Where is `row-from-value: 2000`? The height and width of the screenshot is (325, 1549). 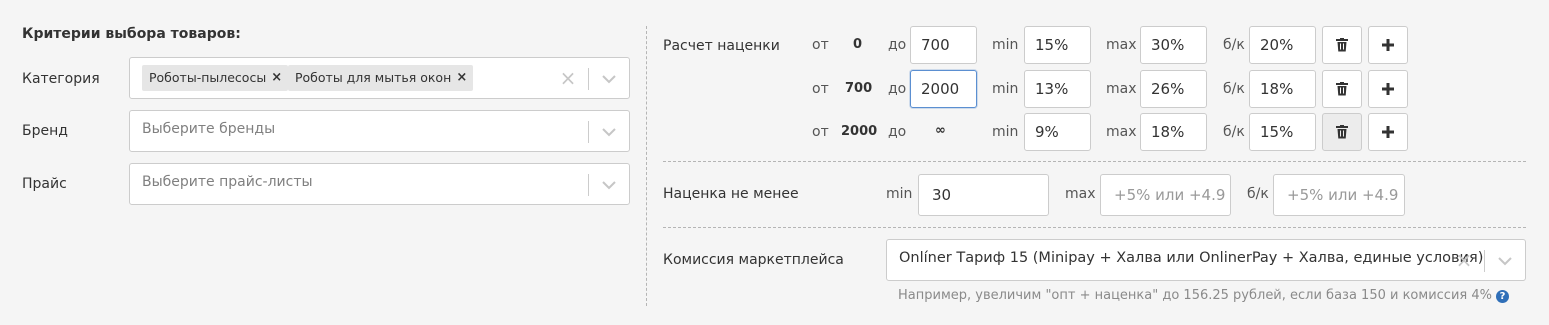
row-from-value: 2000 is located at coordinates (859, 131).